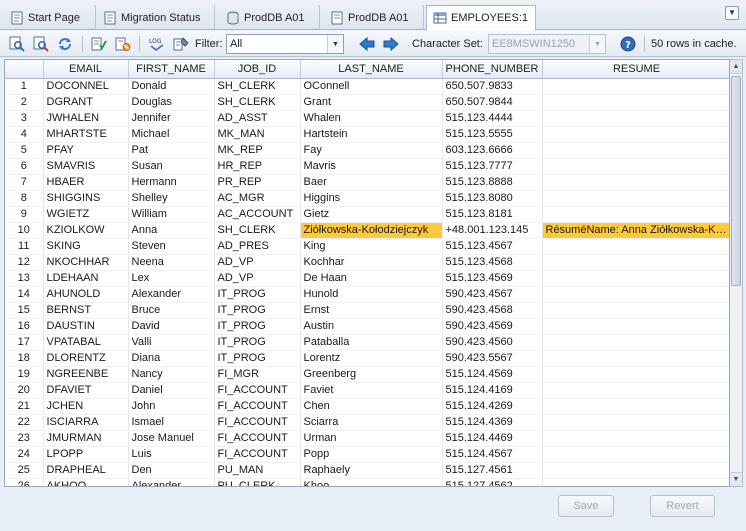 The height and width of the screenshot is (531, 746). What do you see at coordinates (86, 262) in the screenshot?
I see `table-cell: NKOCHHAR` at bounding box center [86, 262].